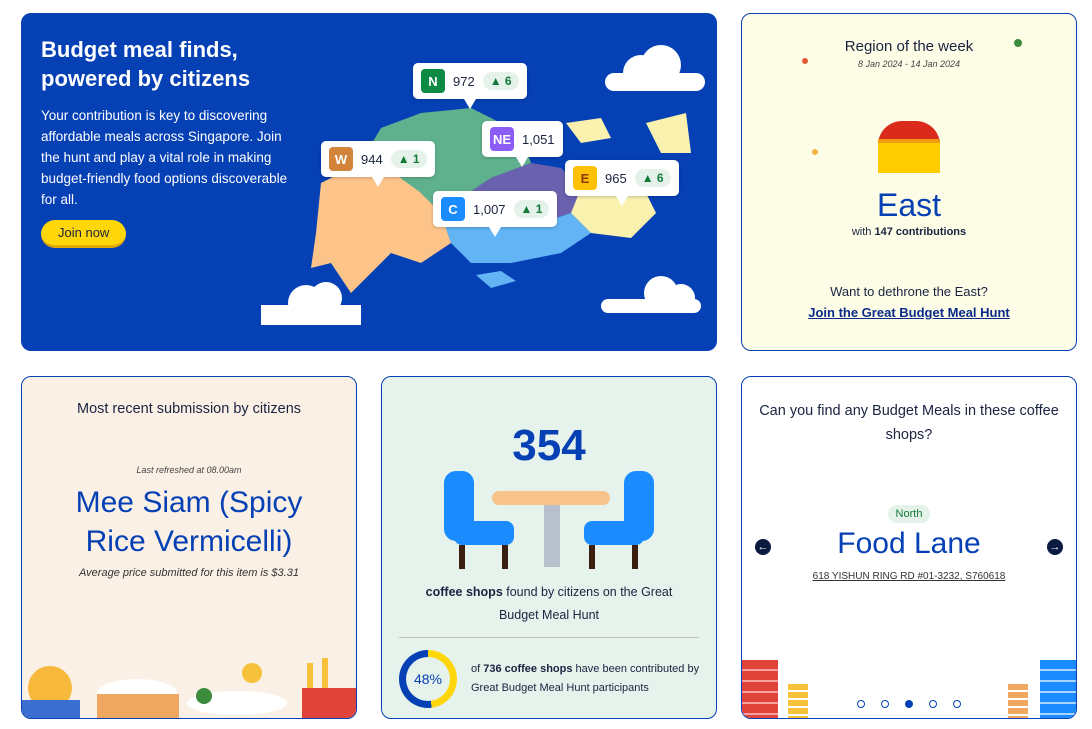  I want to click on region-count: 1,051, so click(538, 139).